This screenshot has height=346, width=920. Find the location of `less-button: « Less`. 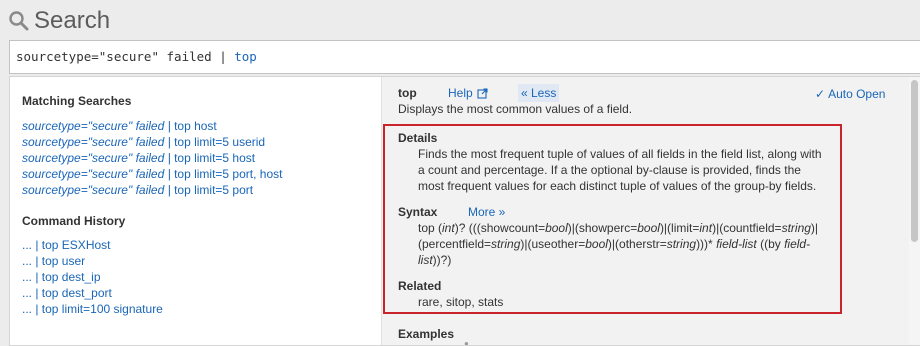

less-button: « Less is located at coordinates (539, 93).